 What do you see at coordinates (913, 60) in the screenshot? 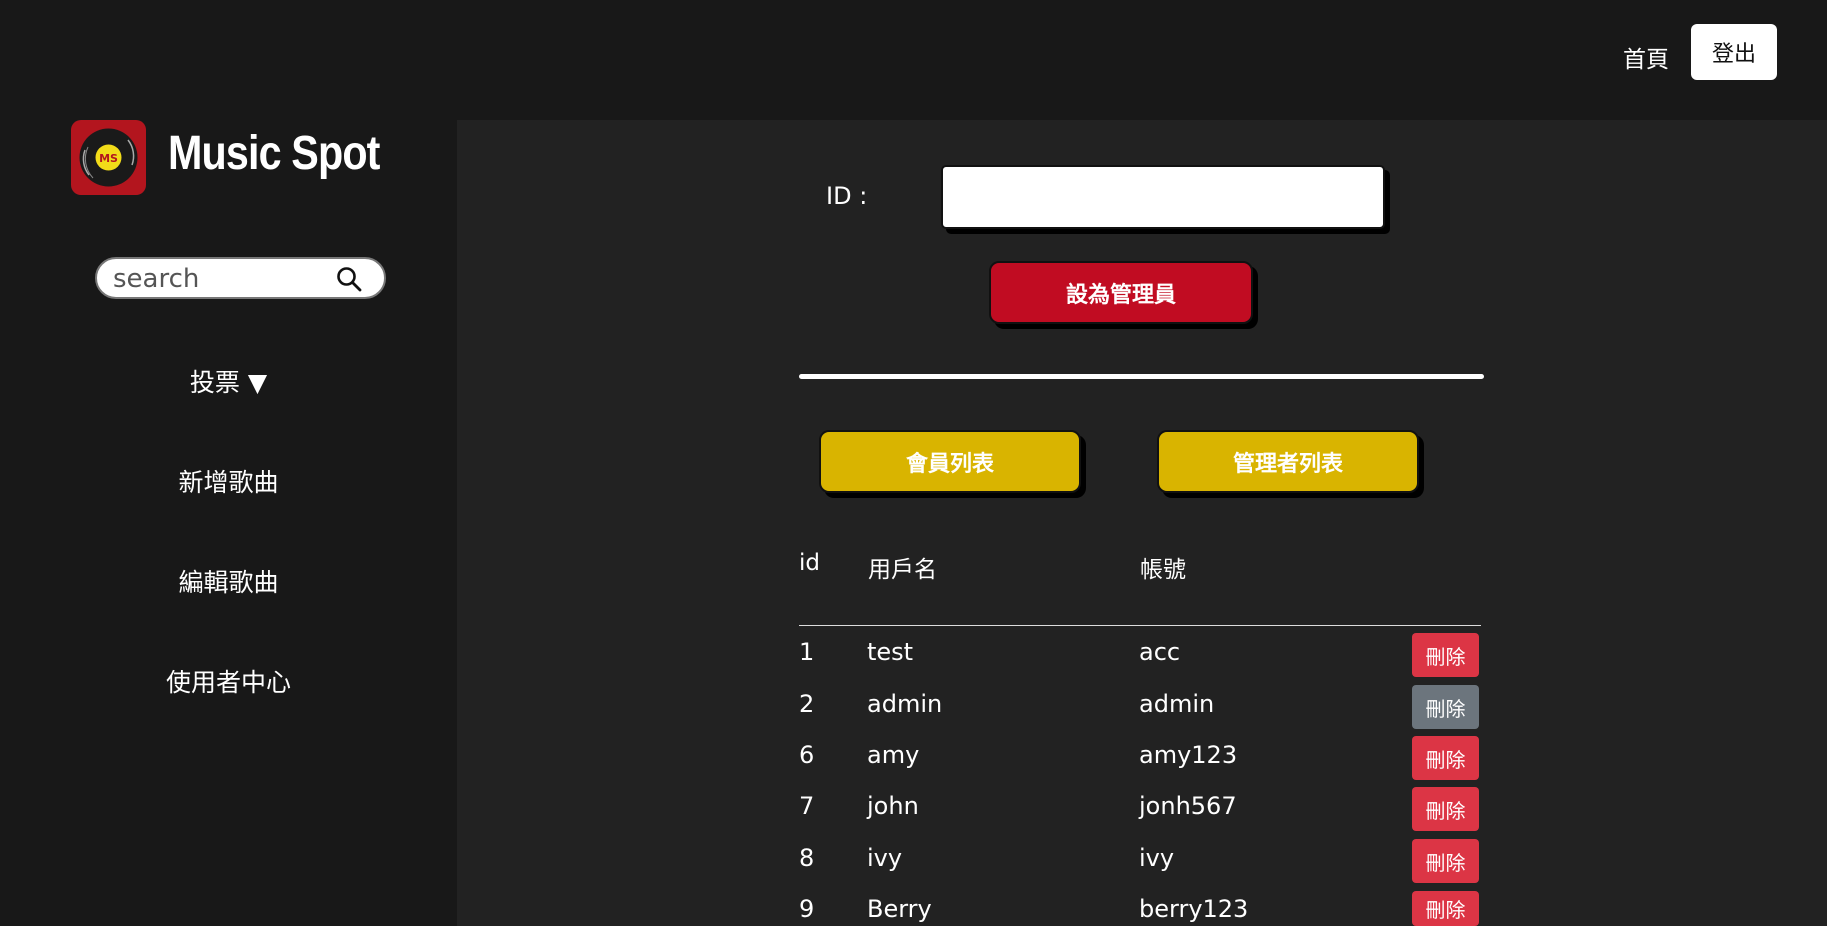
I see `top-bar: 首頁 登出` at bounding box center [913, 60].